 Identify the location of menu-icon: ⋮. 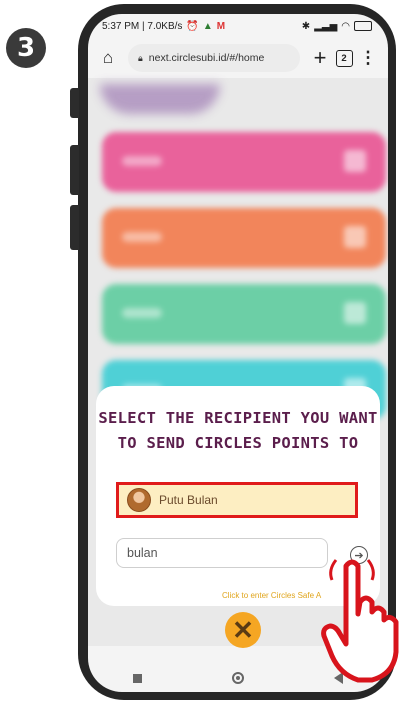
(368, 58).